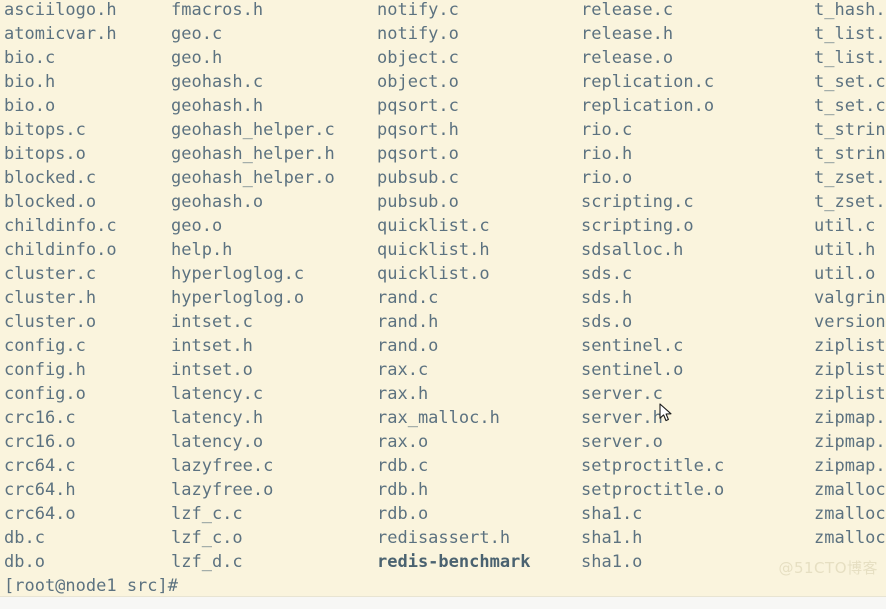  Describe the element at coordinates (479, 58) in the screenshot. I see `ls-entry: object.c` at that location.